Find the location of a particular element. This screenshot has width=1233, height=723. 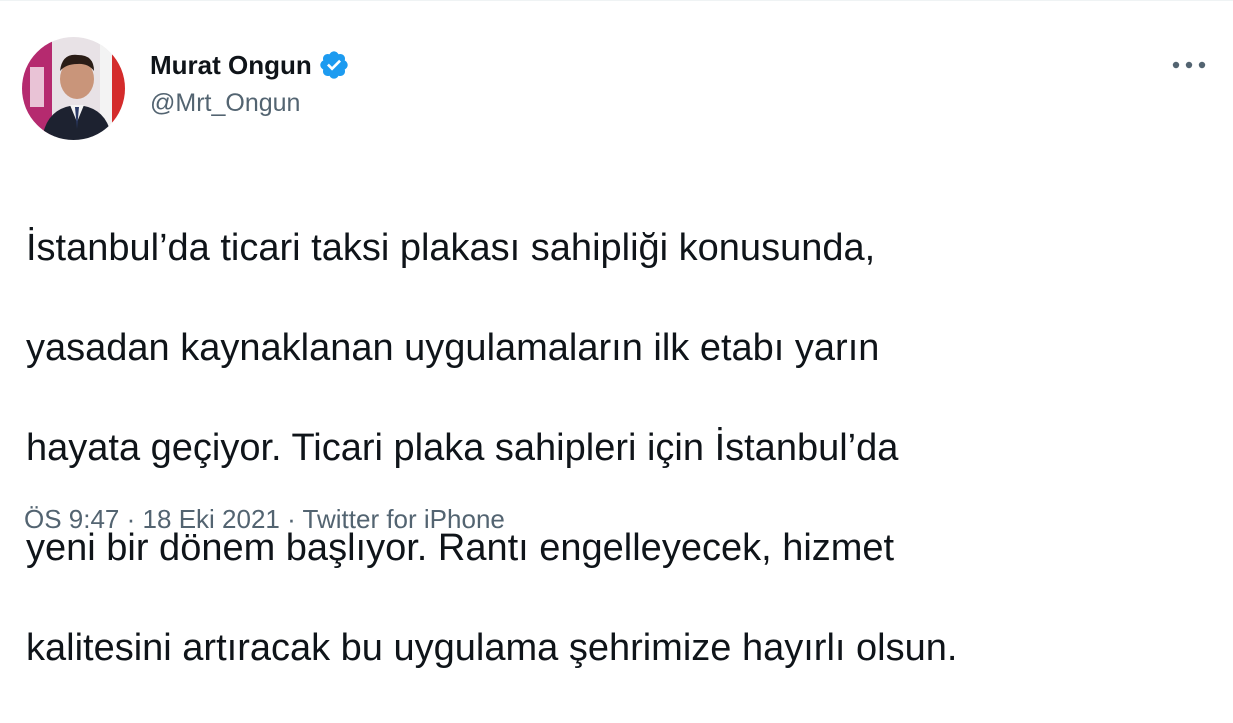

tweet-timestamp-date: 18 Eki 2021 is located at coordinates (211, 519).